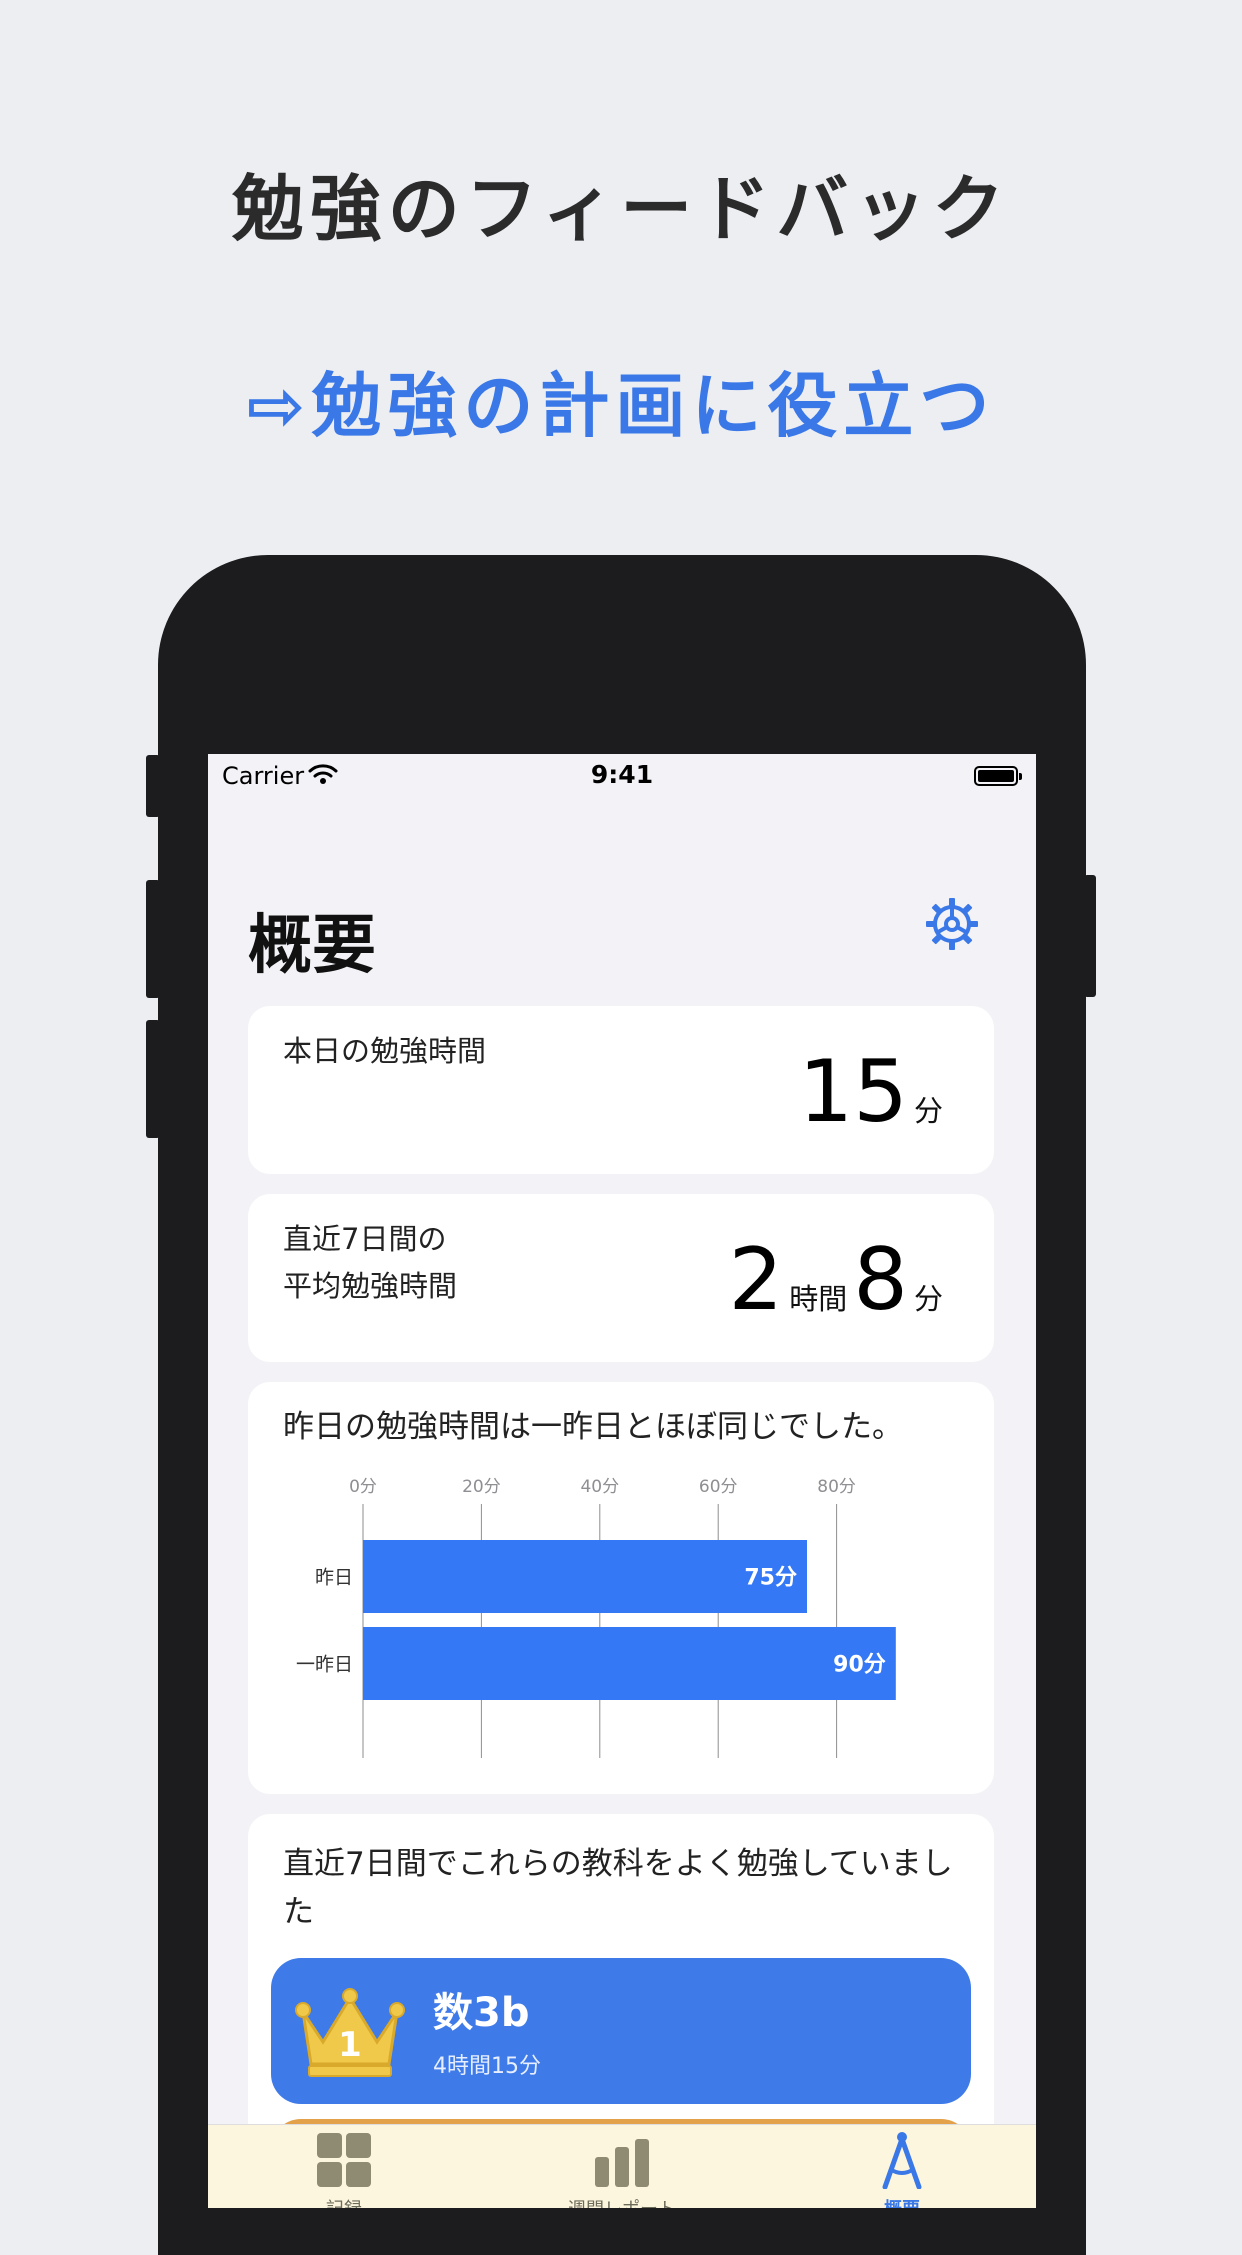 The height and width of the screenshot is (2255, 1242). I want to click on chart-value-label: 90分, so click(859, 1665).